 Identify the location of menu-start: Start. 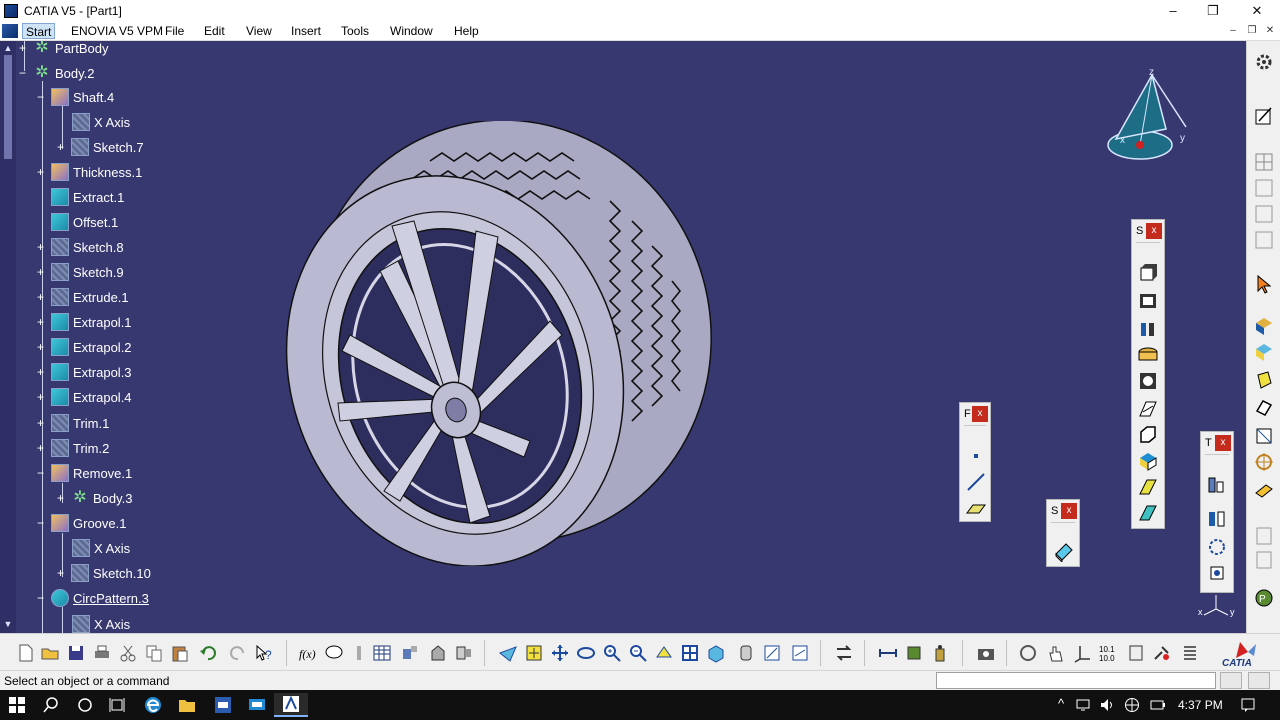
(39, 31).